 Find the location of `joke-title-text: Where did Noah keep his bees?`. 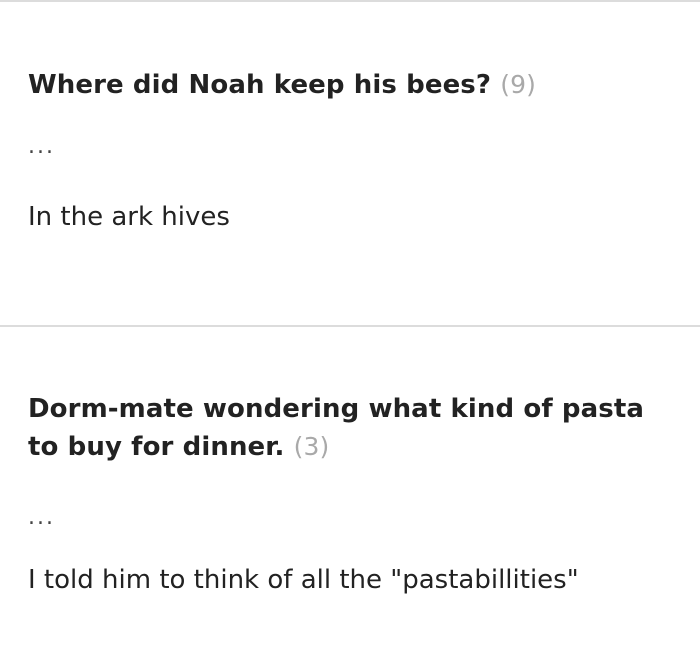

joke-title-text: Where did Noah keep his bees? is located at coordinates (260, 85).